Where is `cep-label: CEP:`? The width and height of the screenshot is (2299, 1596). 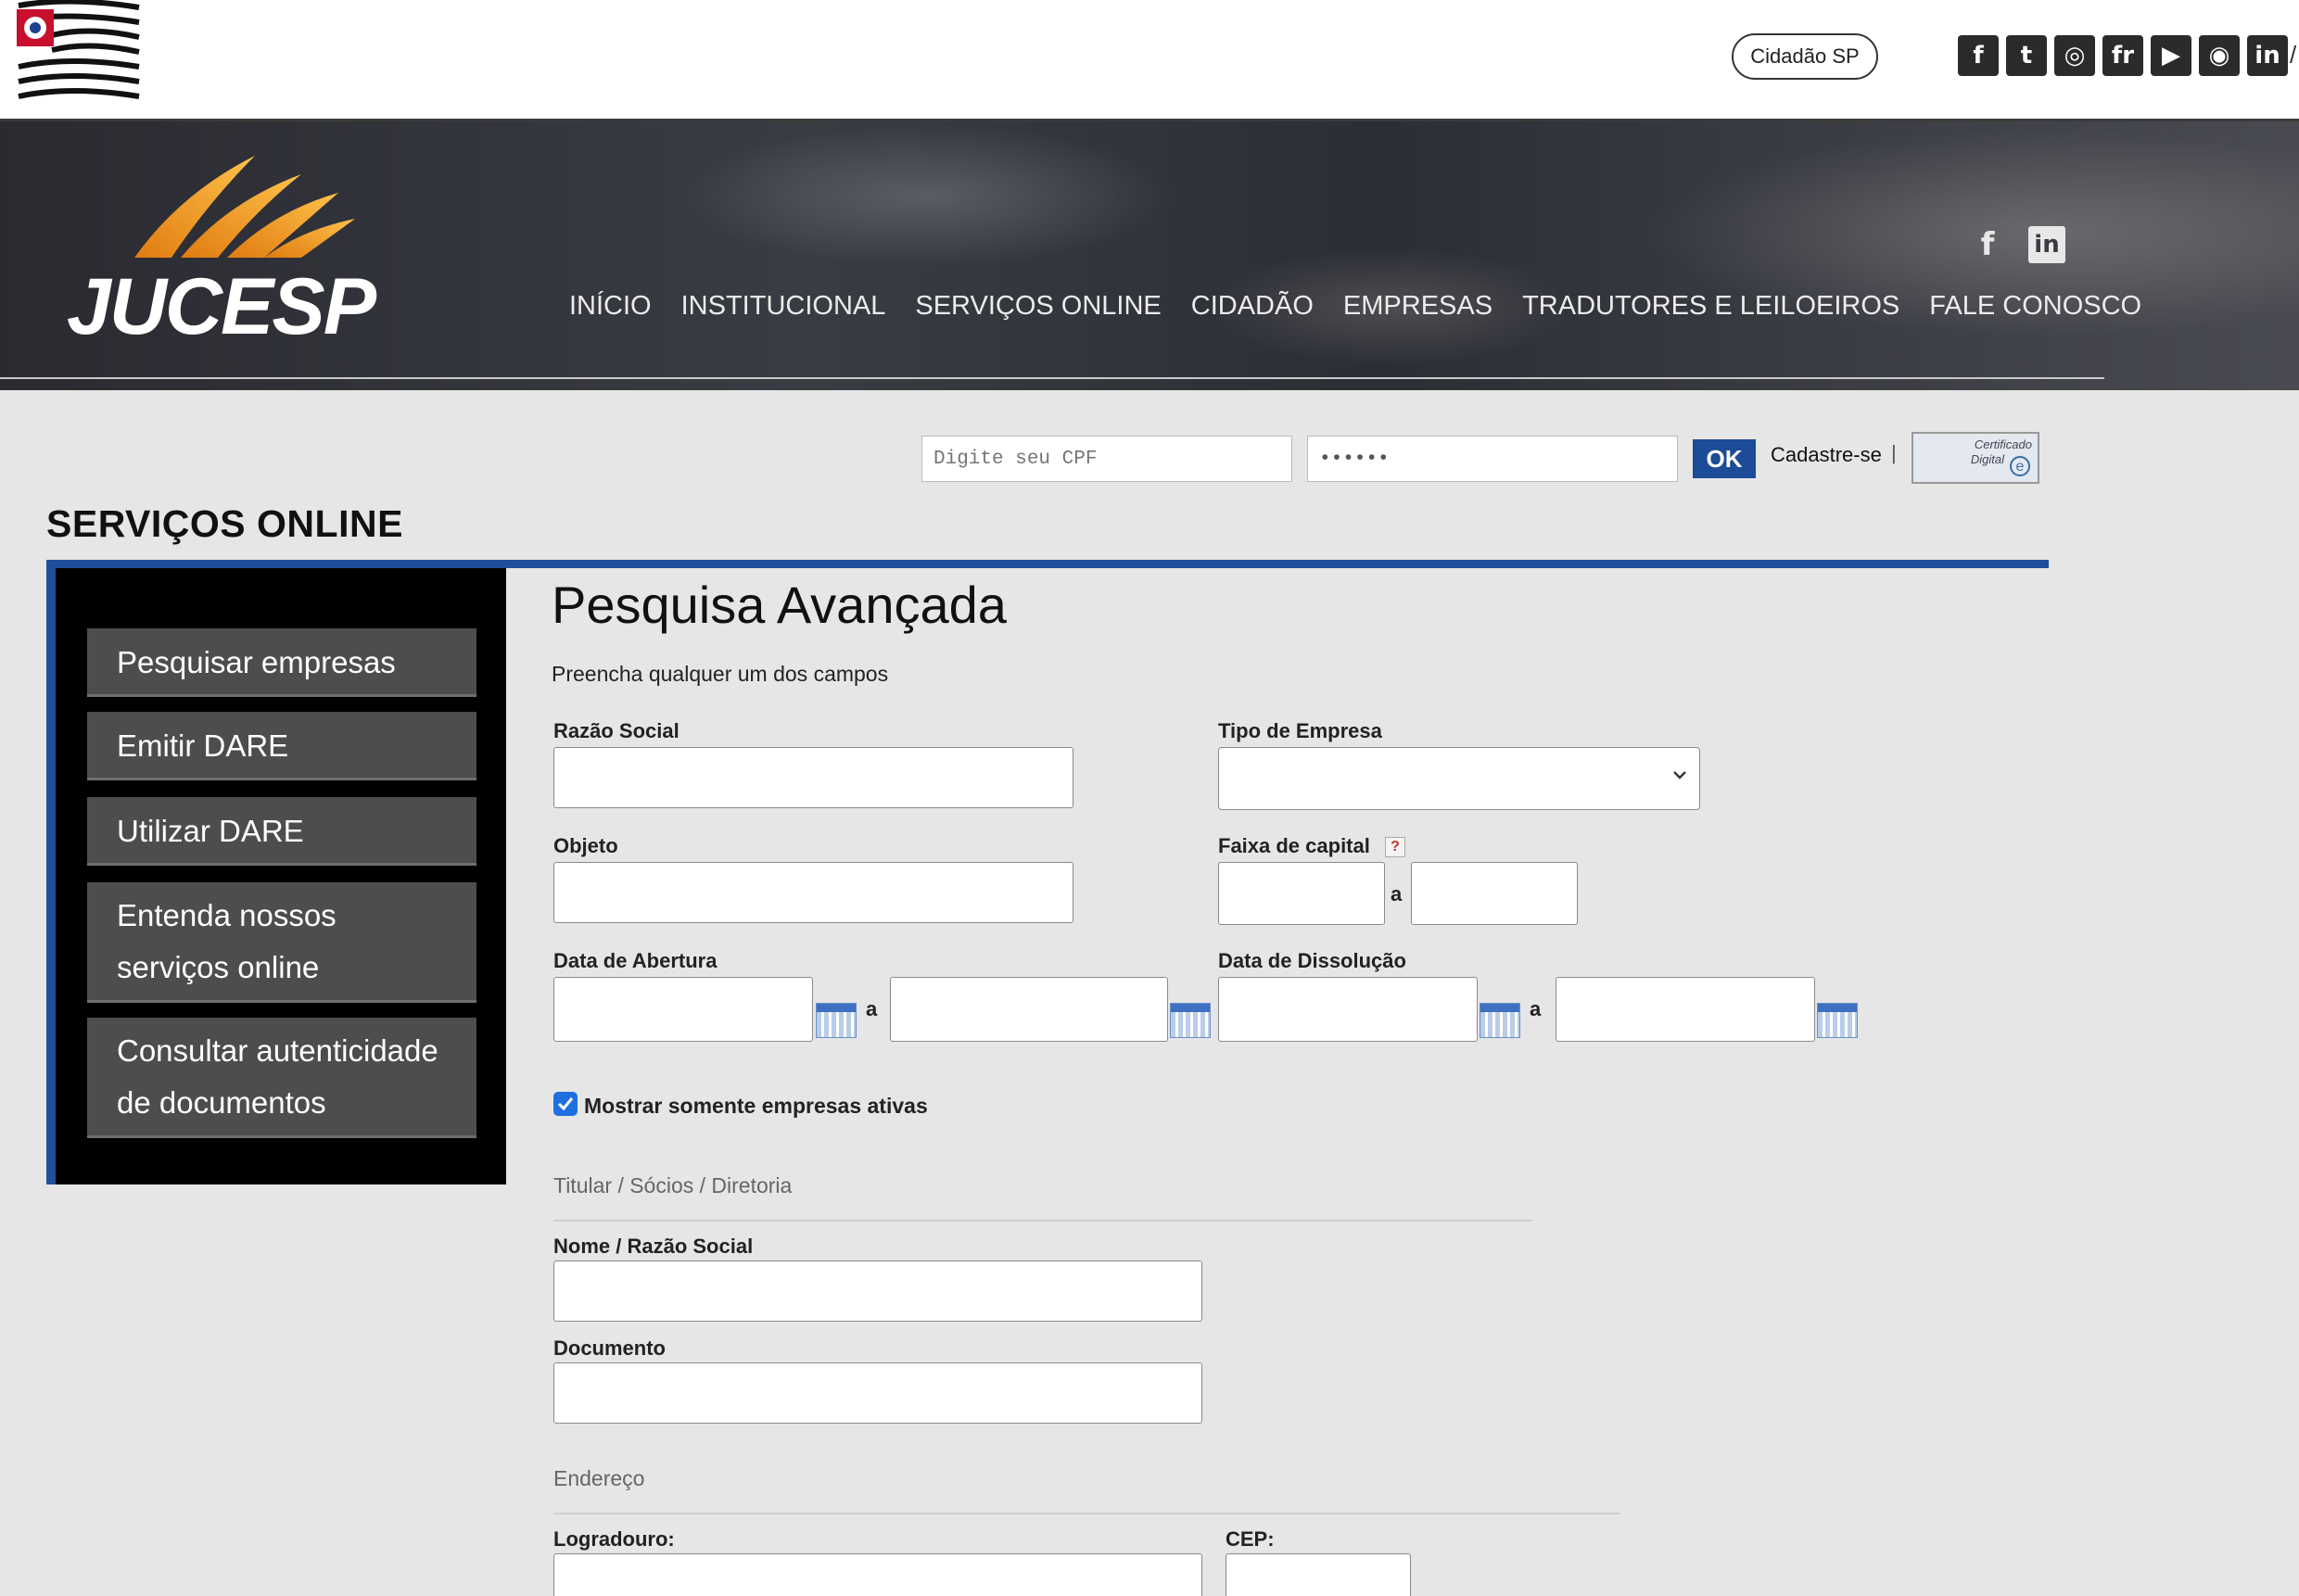
cep-label: CEP: is located at coordinates (1250, 1539).